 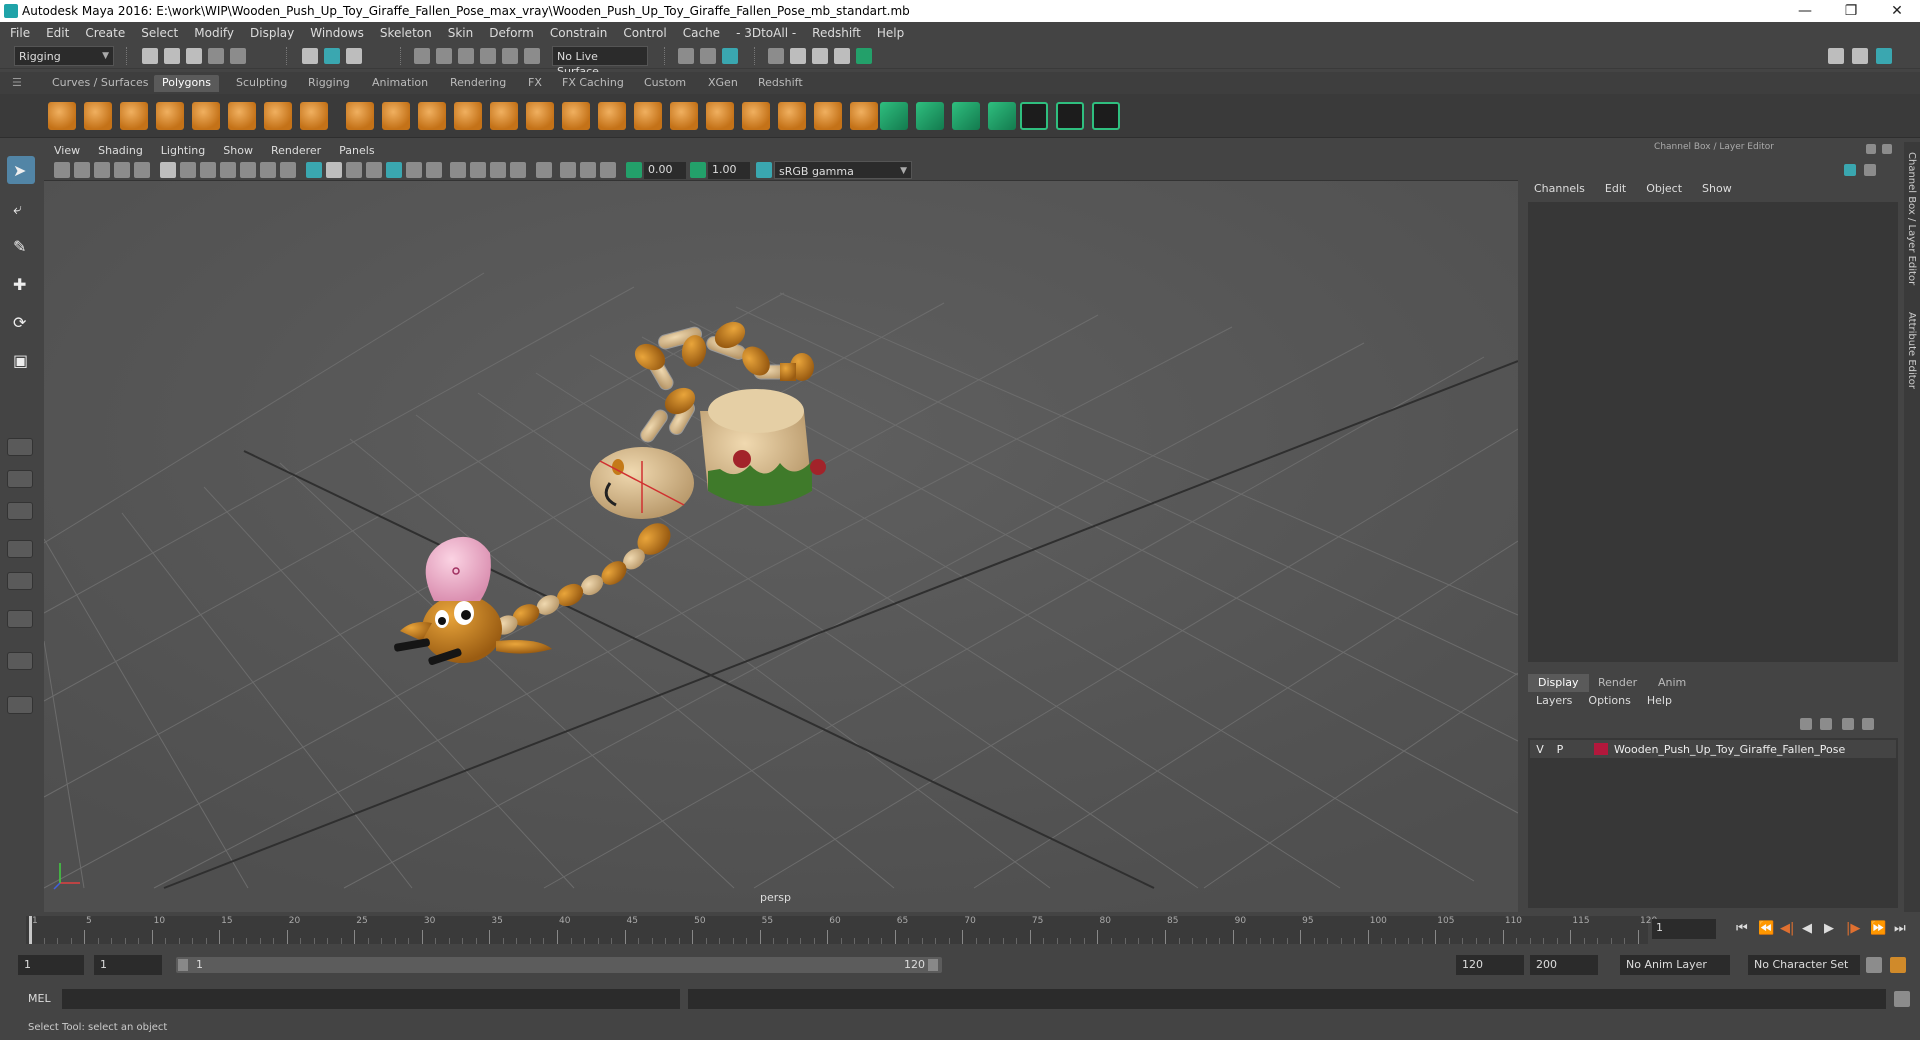 I want to click on gamma-field: 1.00, so click(x=729, y=170).